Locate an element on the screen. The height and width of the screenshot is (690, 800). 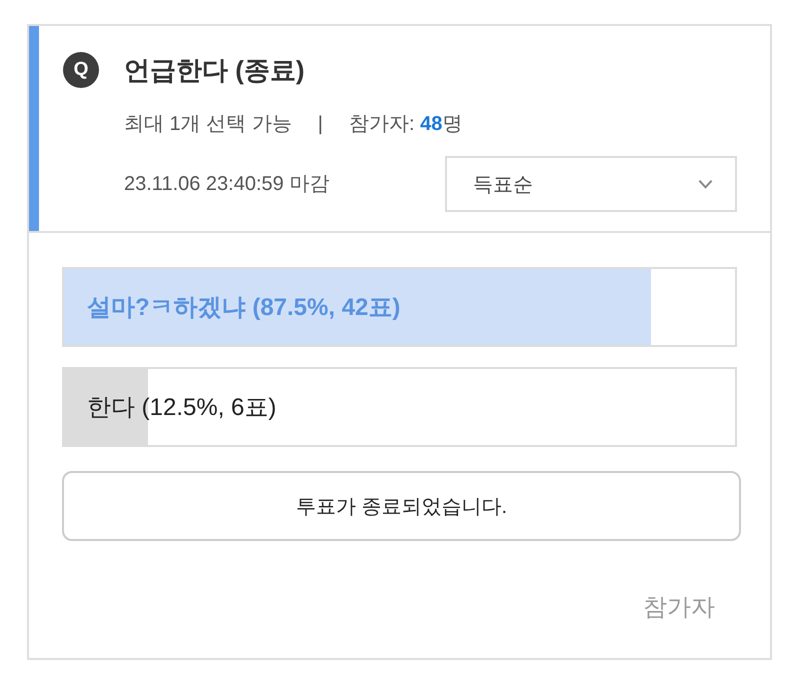
option-label: 한다 (12.5%, 6표) is located at coordinates (181, 408).